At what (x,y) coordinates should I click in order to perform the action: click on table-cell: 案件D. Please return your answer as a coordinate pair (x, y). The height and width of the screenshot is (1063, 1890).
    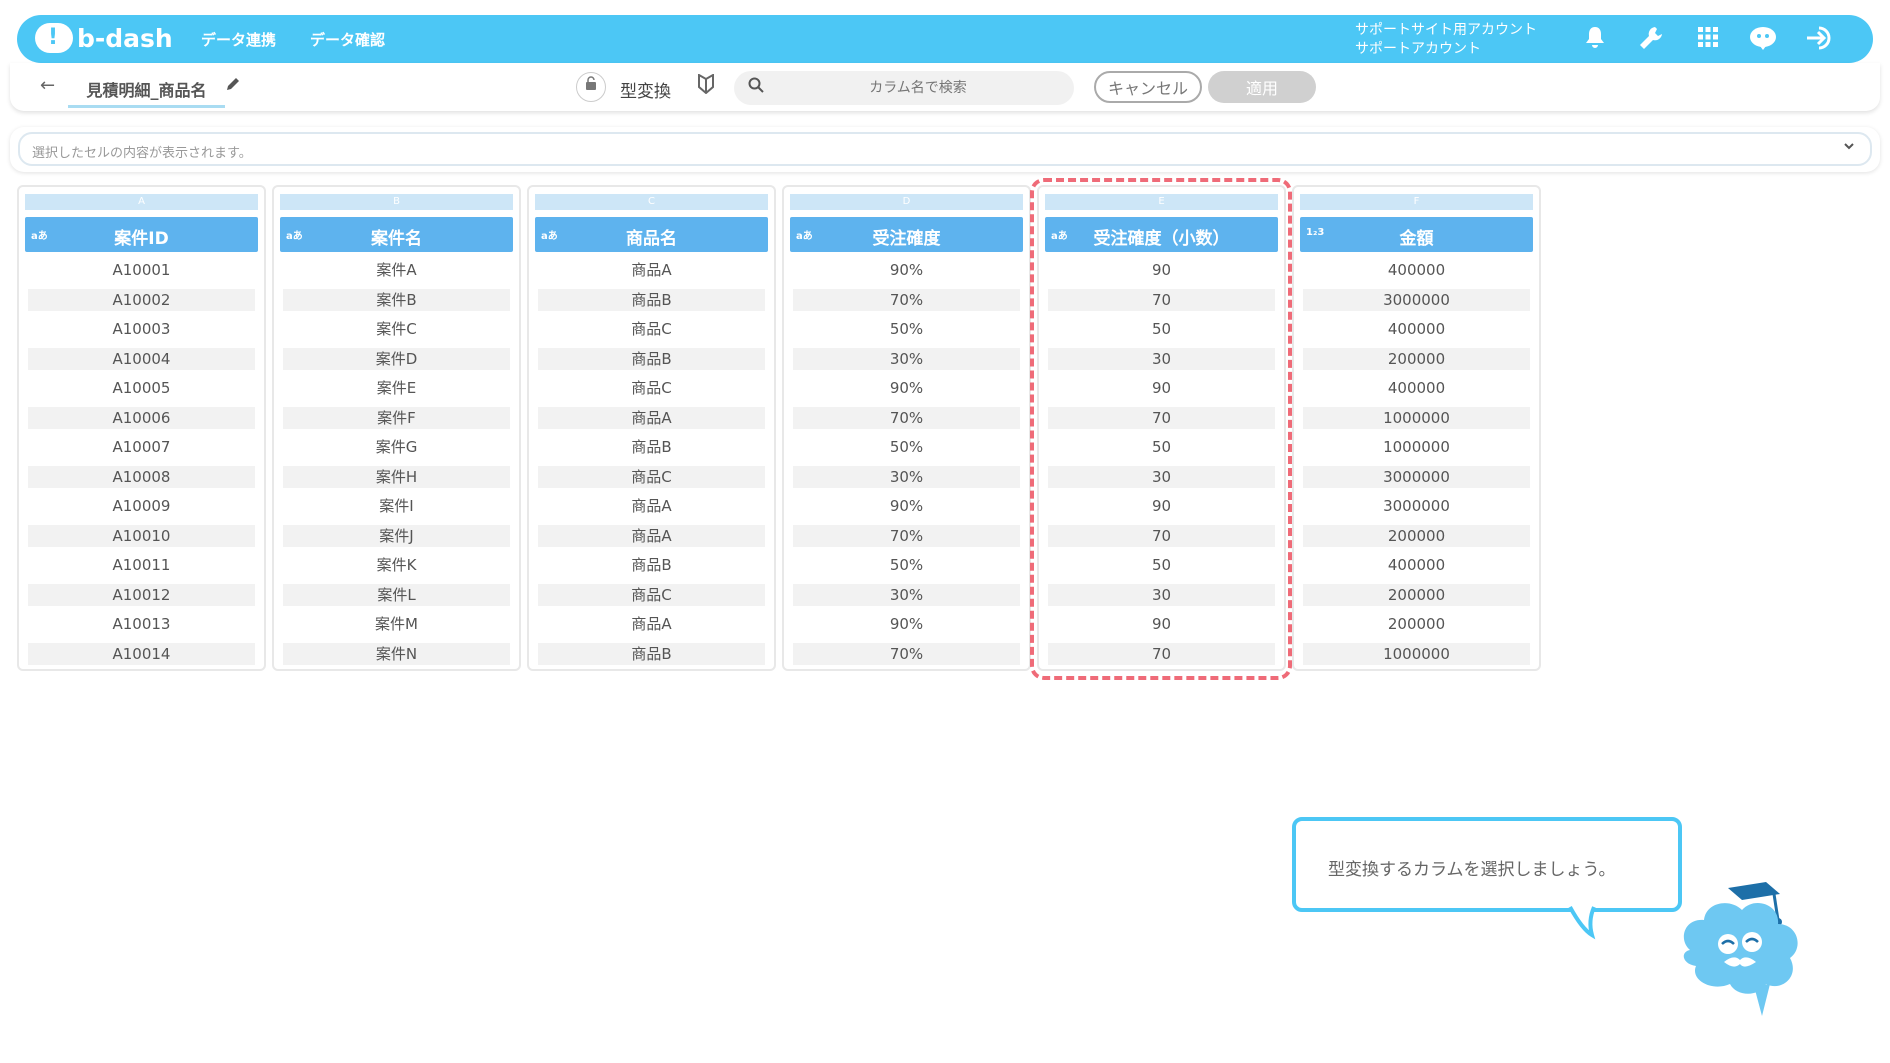
    Looking at the image, I should click on (396, 358).